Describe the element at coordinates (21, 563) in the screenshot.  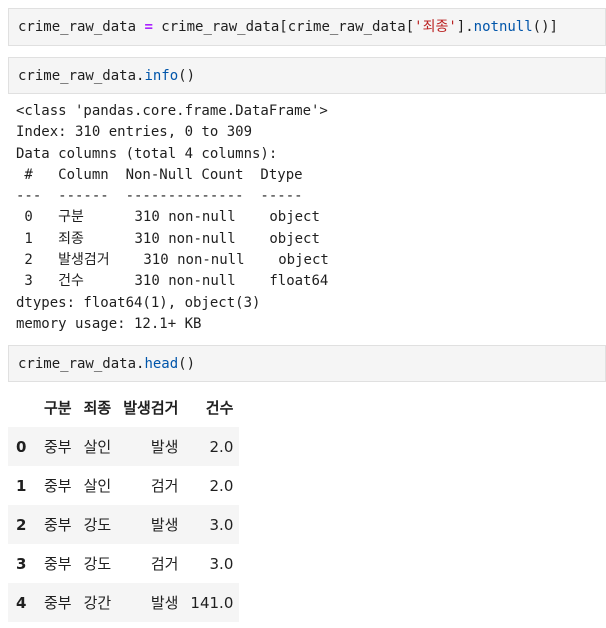
I see `row-index: 3` at that location.